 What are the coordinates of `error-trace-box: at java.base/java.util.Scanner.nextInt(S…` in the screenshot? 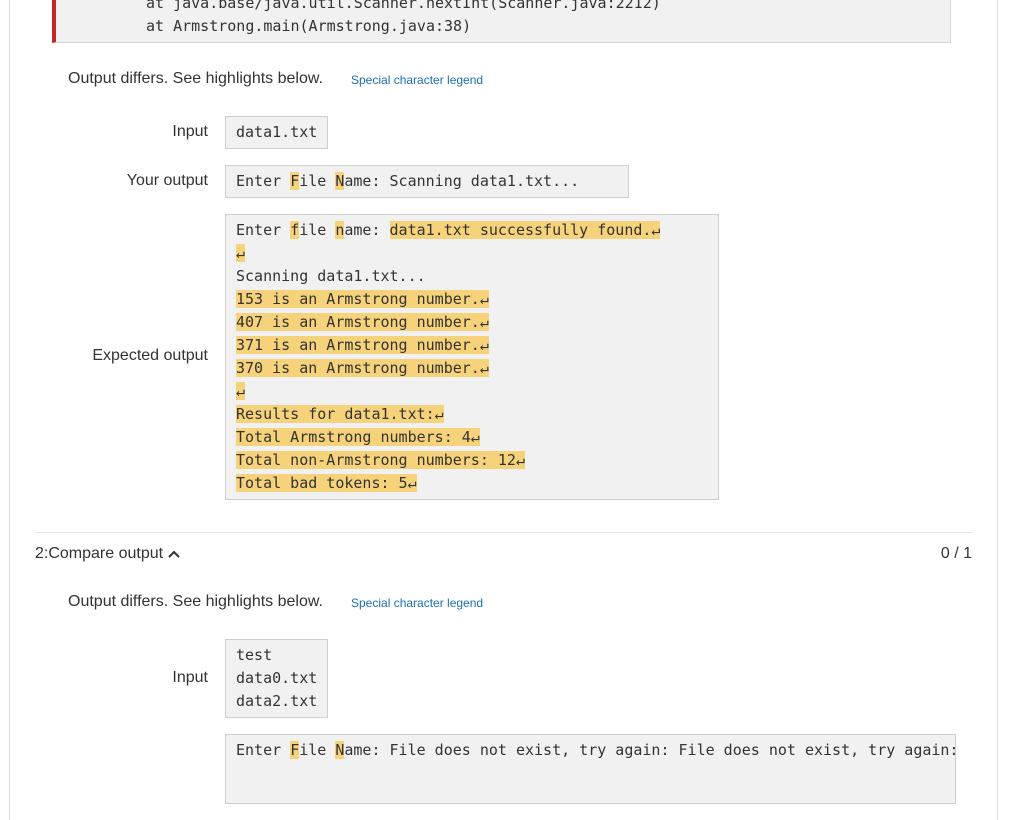 It's located at (501, 21).